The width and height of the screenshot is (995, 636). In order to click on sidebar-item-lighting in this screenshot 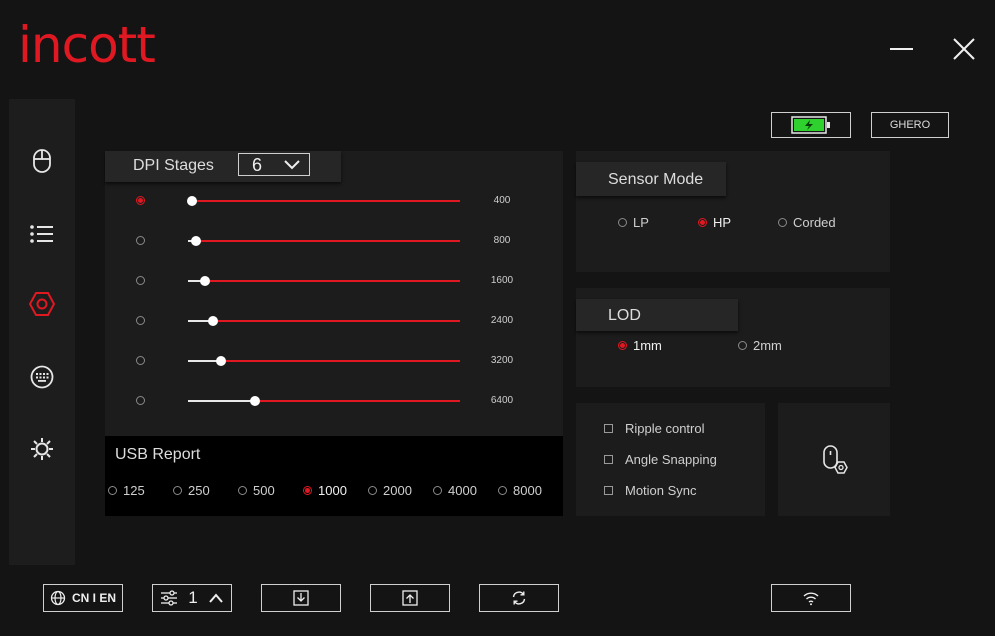, I will do `click(42, 449)`.